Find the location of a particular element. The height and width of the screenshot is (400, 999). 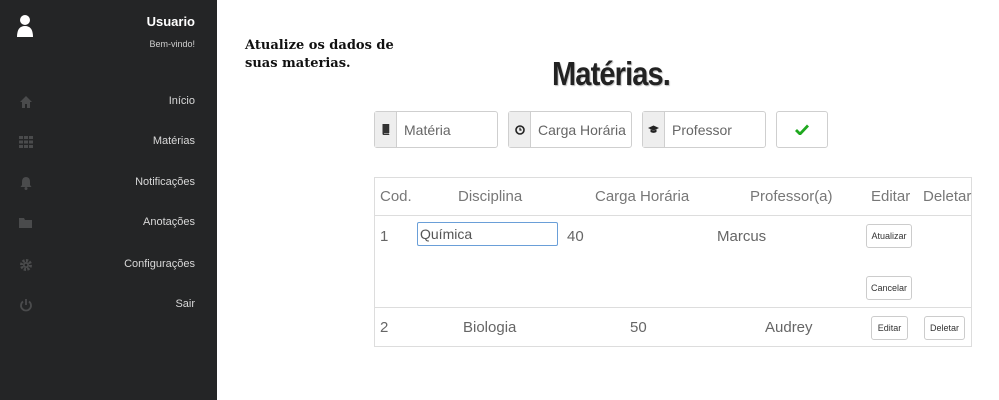

col-header-editar: Editar is located at coordinates (891, 196).